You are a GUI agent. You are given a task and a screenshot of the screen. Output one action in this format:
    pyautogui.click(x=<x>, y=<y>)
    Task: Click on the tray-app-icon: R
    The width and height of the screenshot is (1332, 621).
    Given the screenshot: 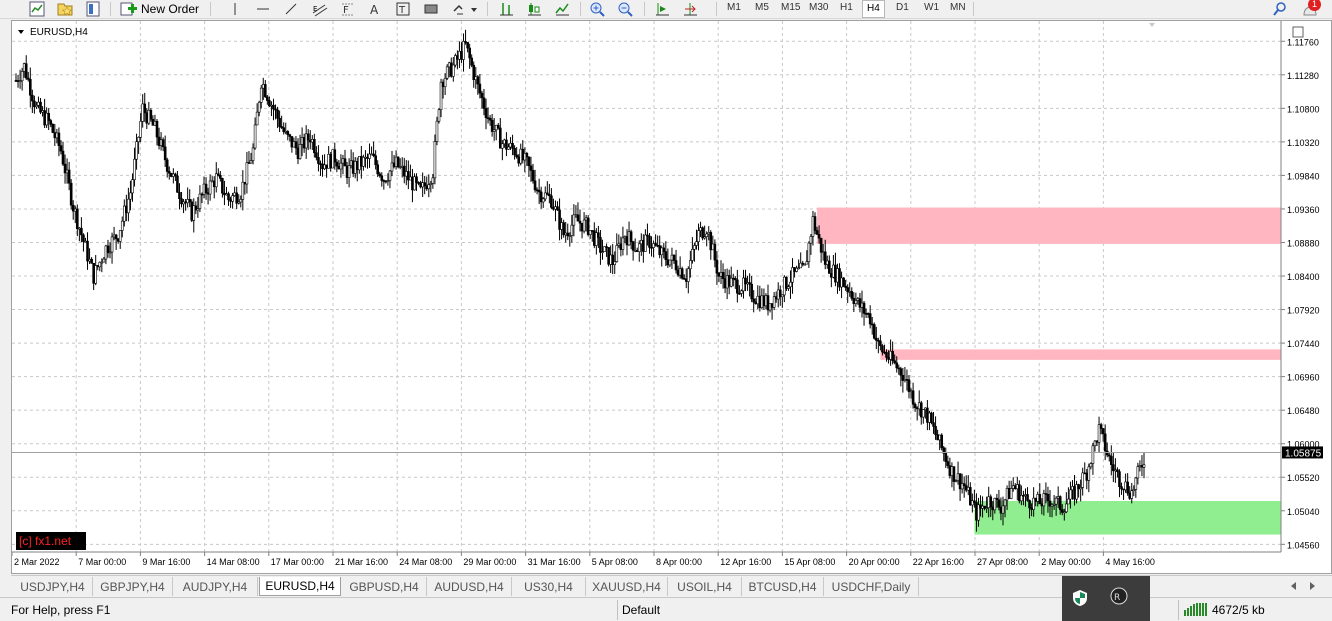 What is the action you would take?
    pyautogui.click(x=1120, y=597)
    